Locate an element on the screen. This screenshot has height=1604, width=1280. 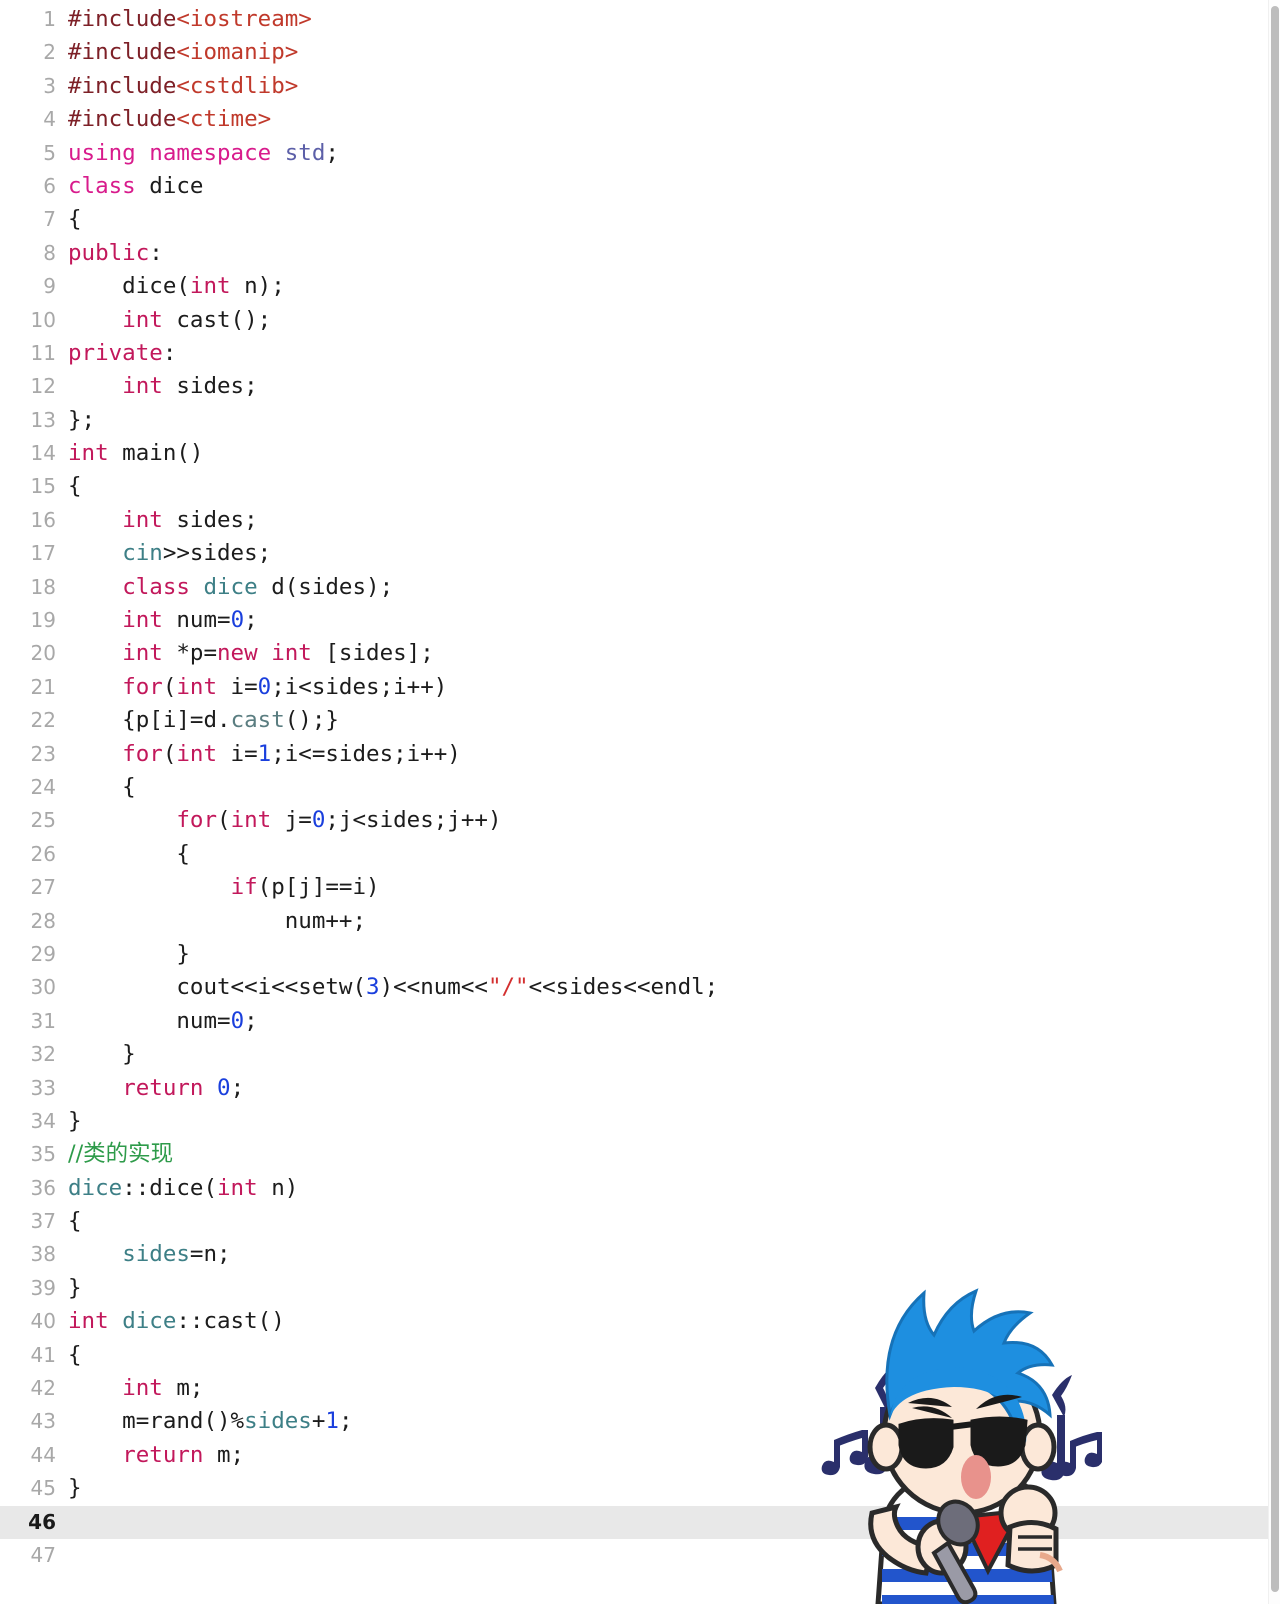
code-line-text: #include<cstdlib> is located at coordinates (662, 86).